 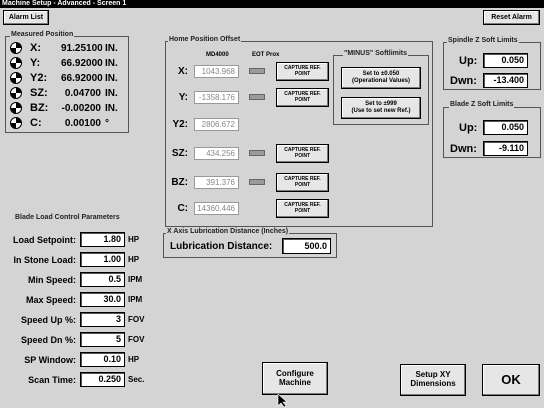 I want to click on home-offset-field: 1043.968, so click(x=216, y=71).